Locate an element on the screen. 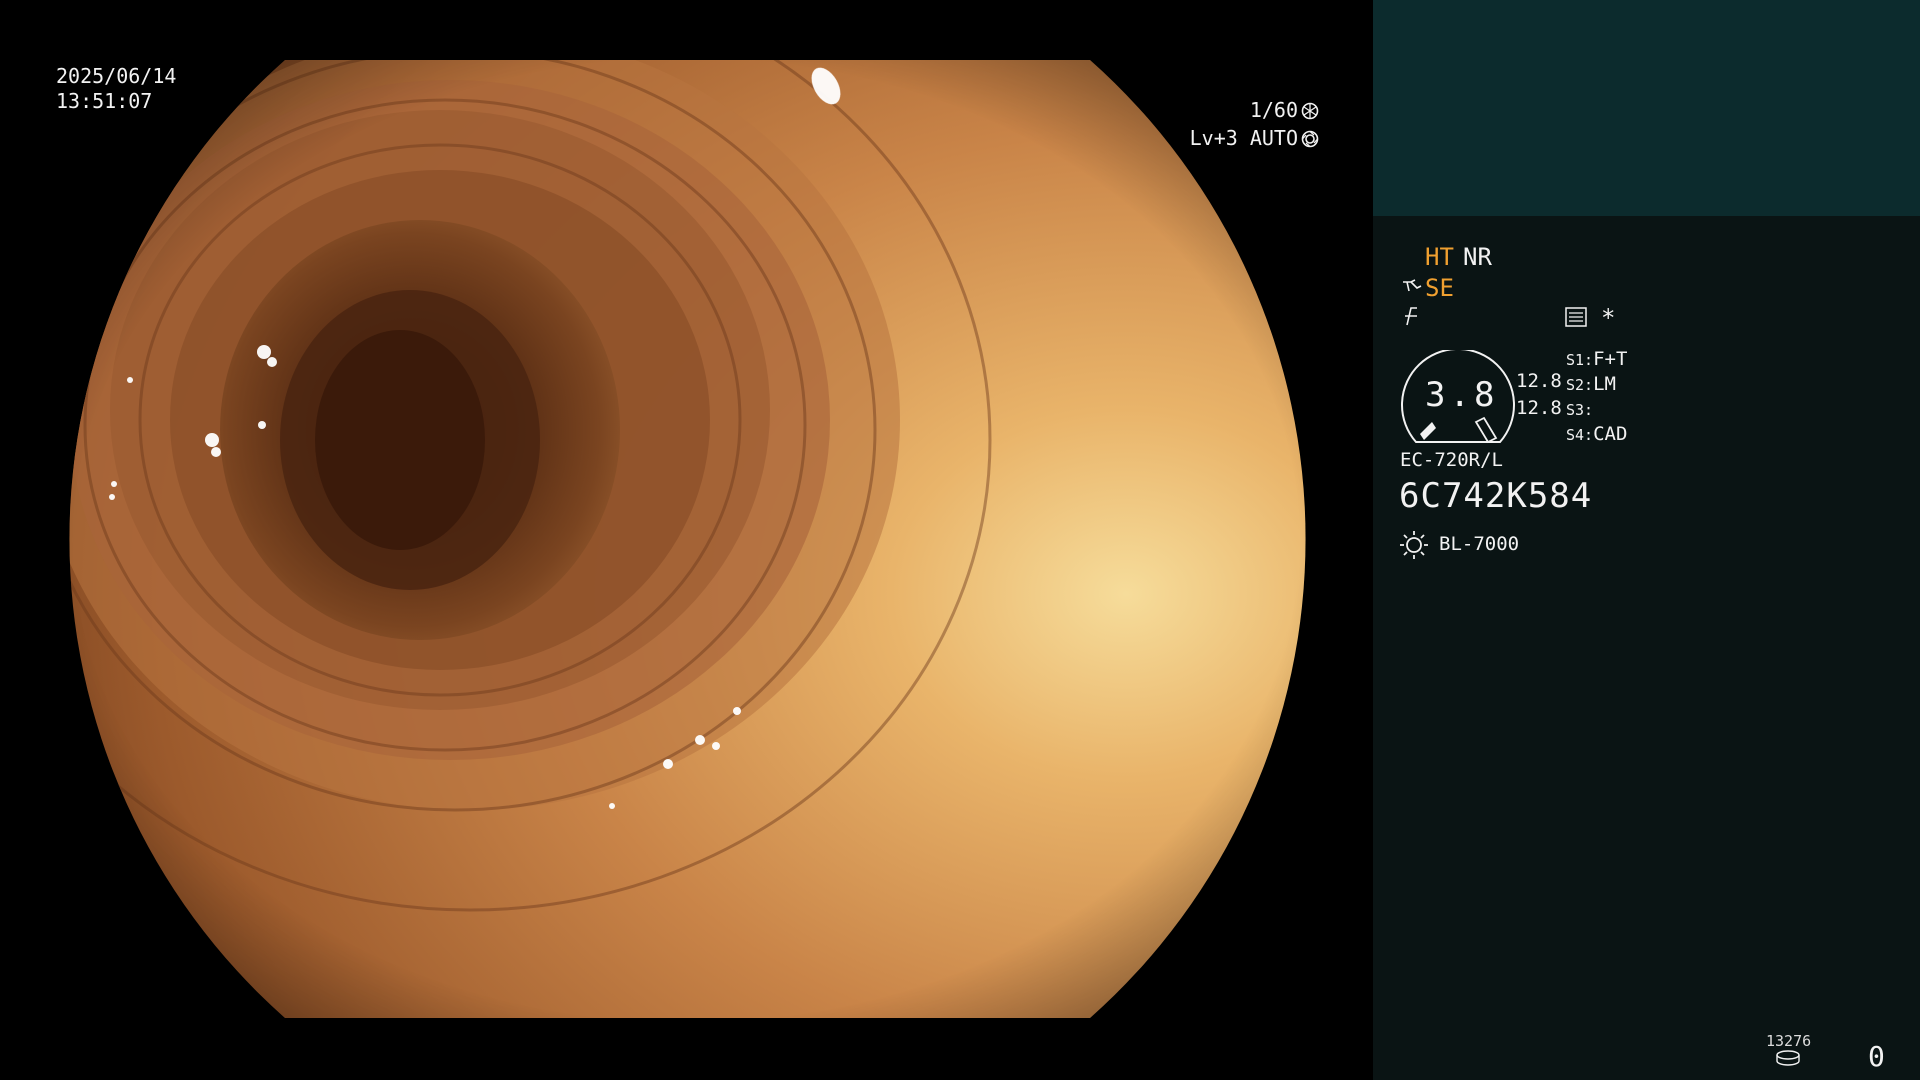  switch-key: S2: is located at coordinates (1580, 385).